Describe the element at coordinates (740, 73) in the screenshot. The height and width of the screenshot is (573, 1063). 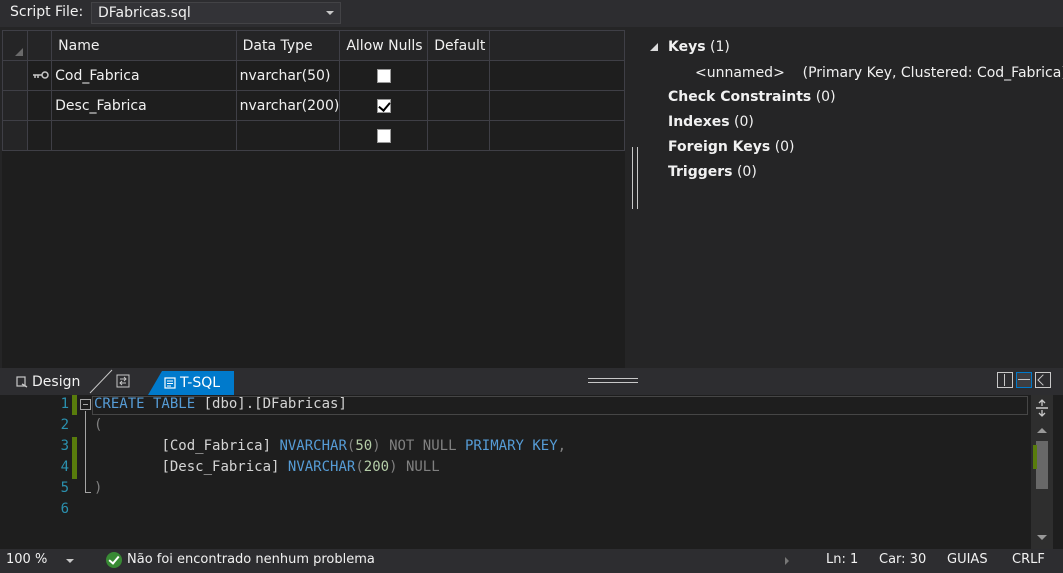
I see `key-entry-name: <unnamed>` at that location.